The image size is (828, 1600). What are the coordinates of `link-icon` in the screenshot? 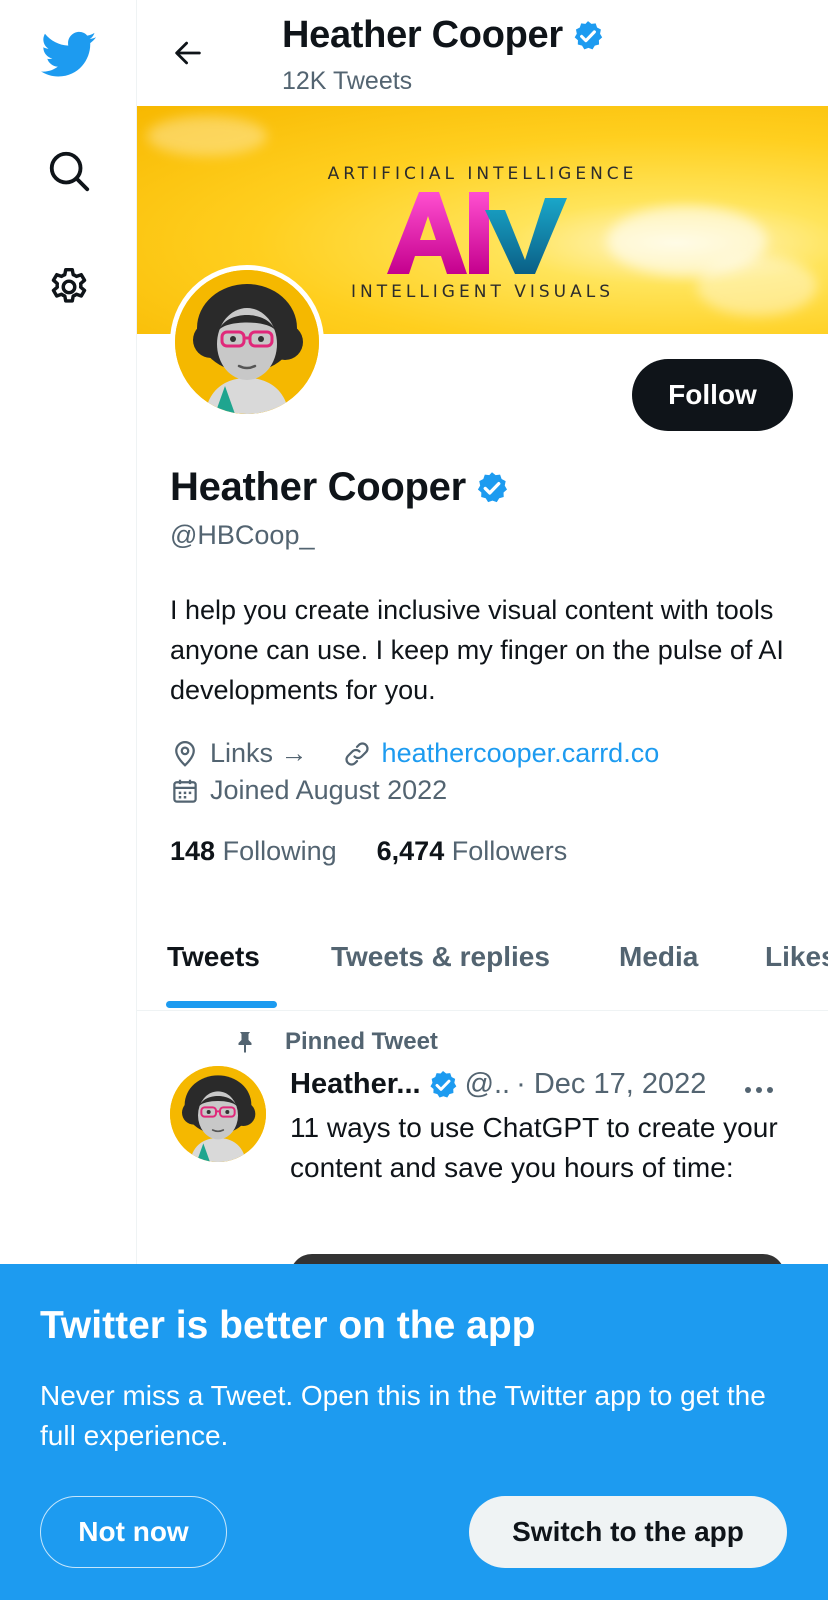 It's located at (357, 754).